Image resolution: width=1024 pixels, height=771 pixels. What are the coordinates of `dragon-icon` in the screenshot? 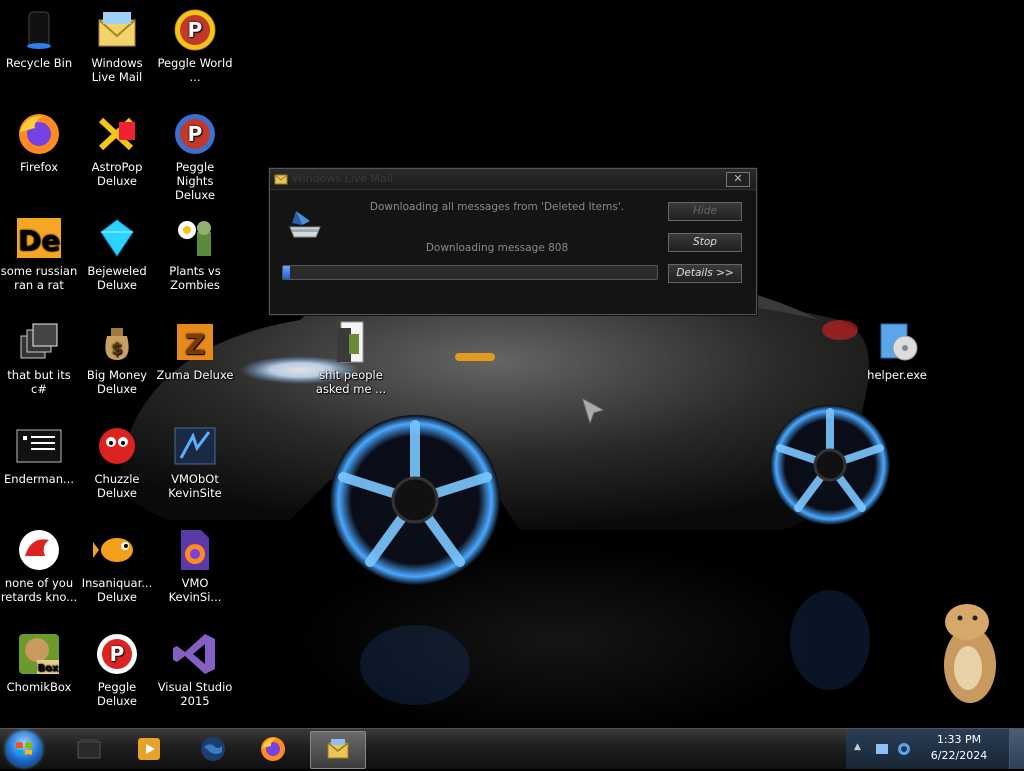 It's located at (39, 550).